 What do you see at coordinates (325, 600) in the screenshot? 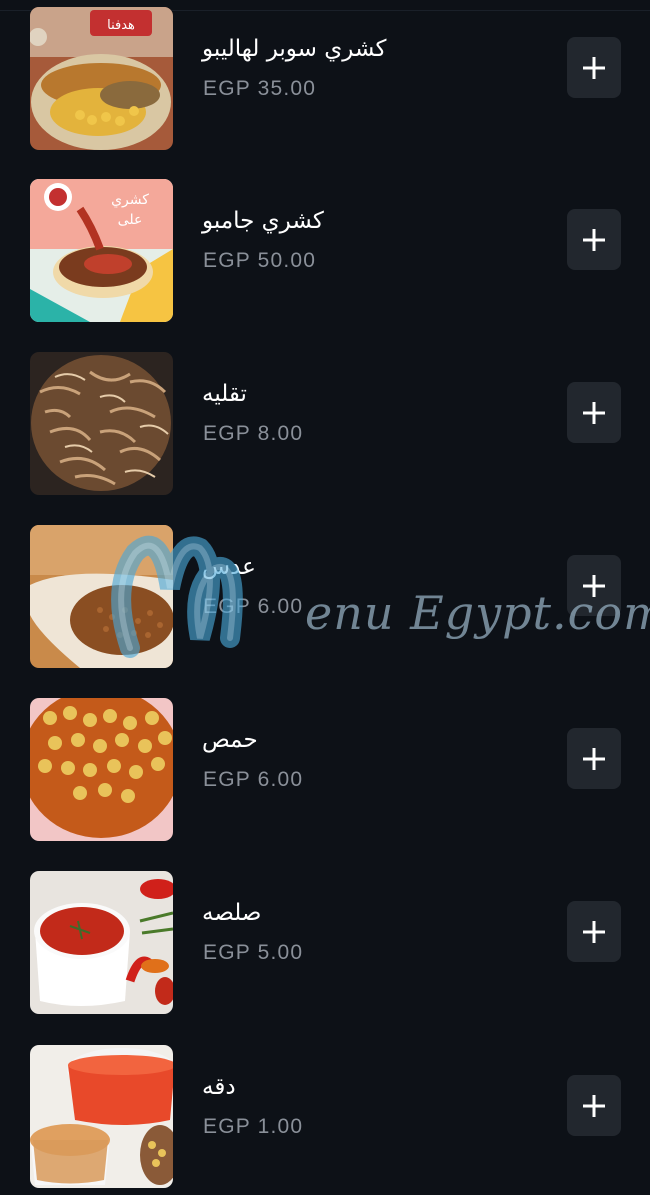
I see `menu-item-lentils: عدس EGP 6.00` at bounding box center [325, 600].